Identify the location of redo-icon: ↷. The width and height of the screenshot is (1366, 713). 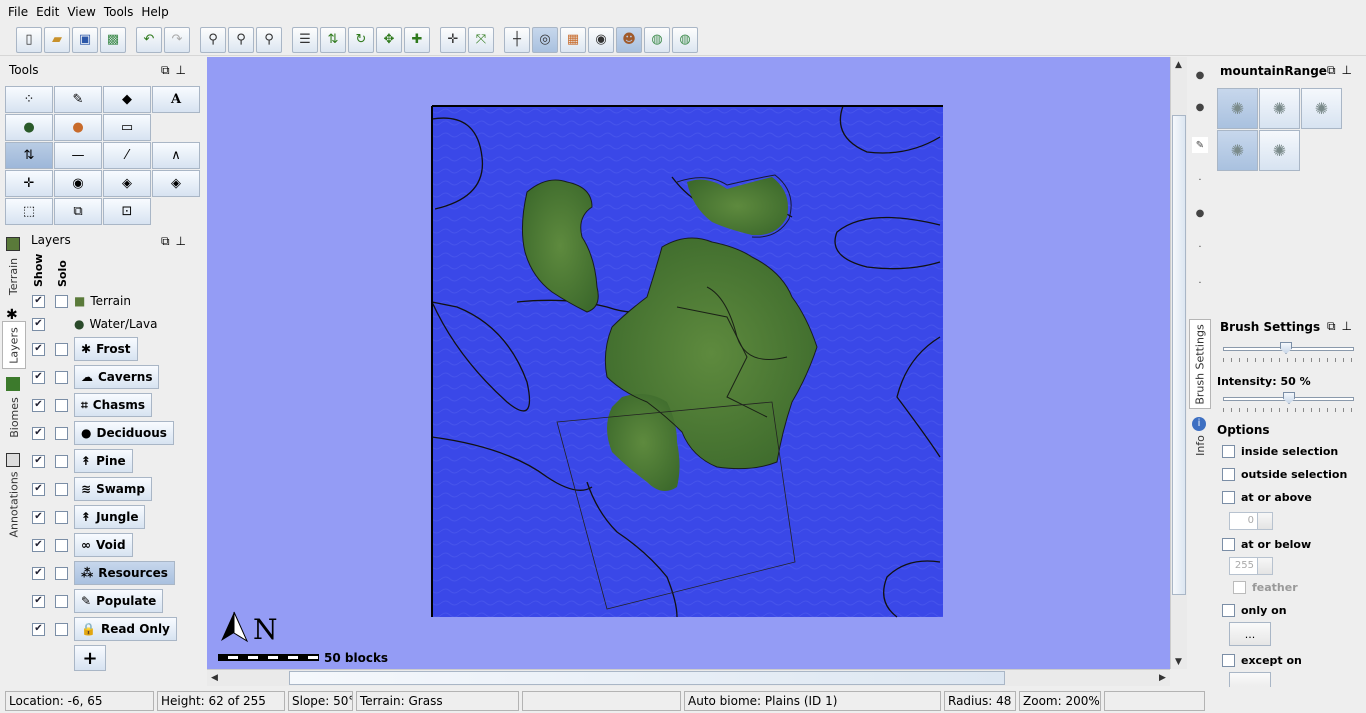
(177, 39).